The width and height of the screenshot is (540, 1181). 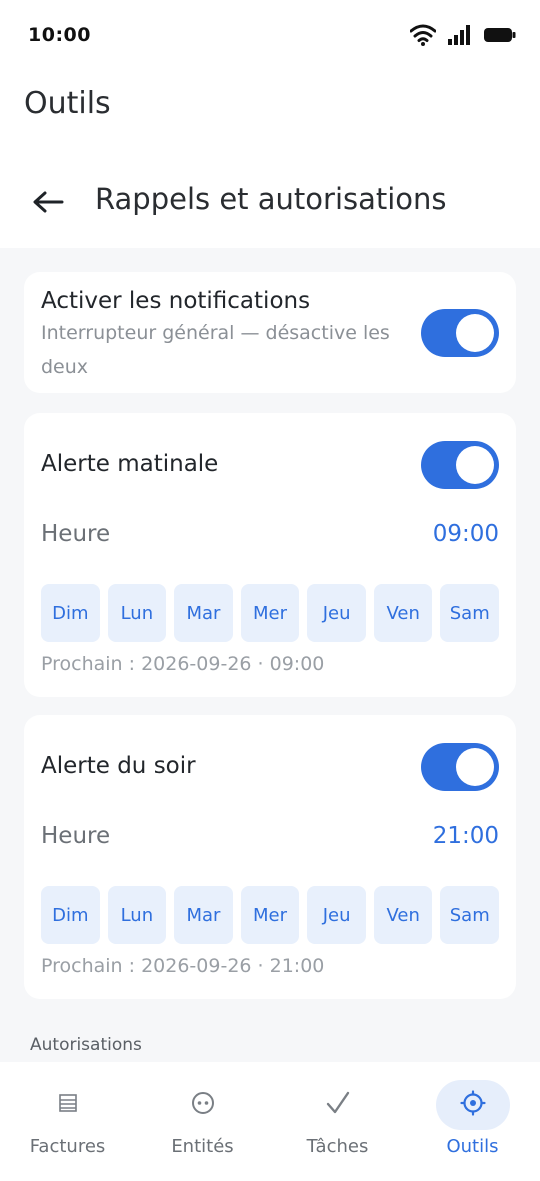 I want to click on morning-hour-value: 09:00, so click(x=466, y=534).